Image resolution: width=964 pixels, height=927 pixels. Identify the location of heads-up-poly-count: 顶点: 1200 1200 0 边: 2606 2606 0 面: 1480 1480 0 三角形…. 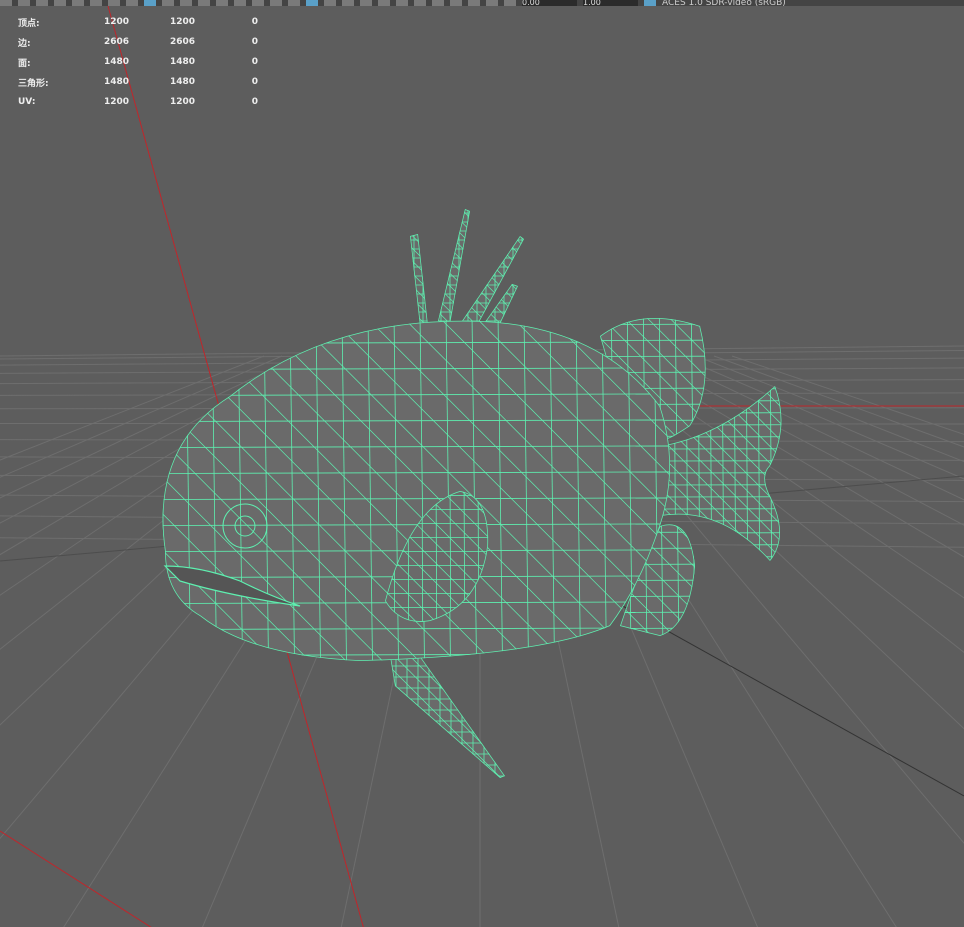
(138, 62).